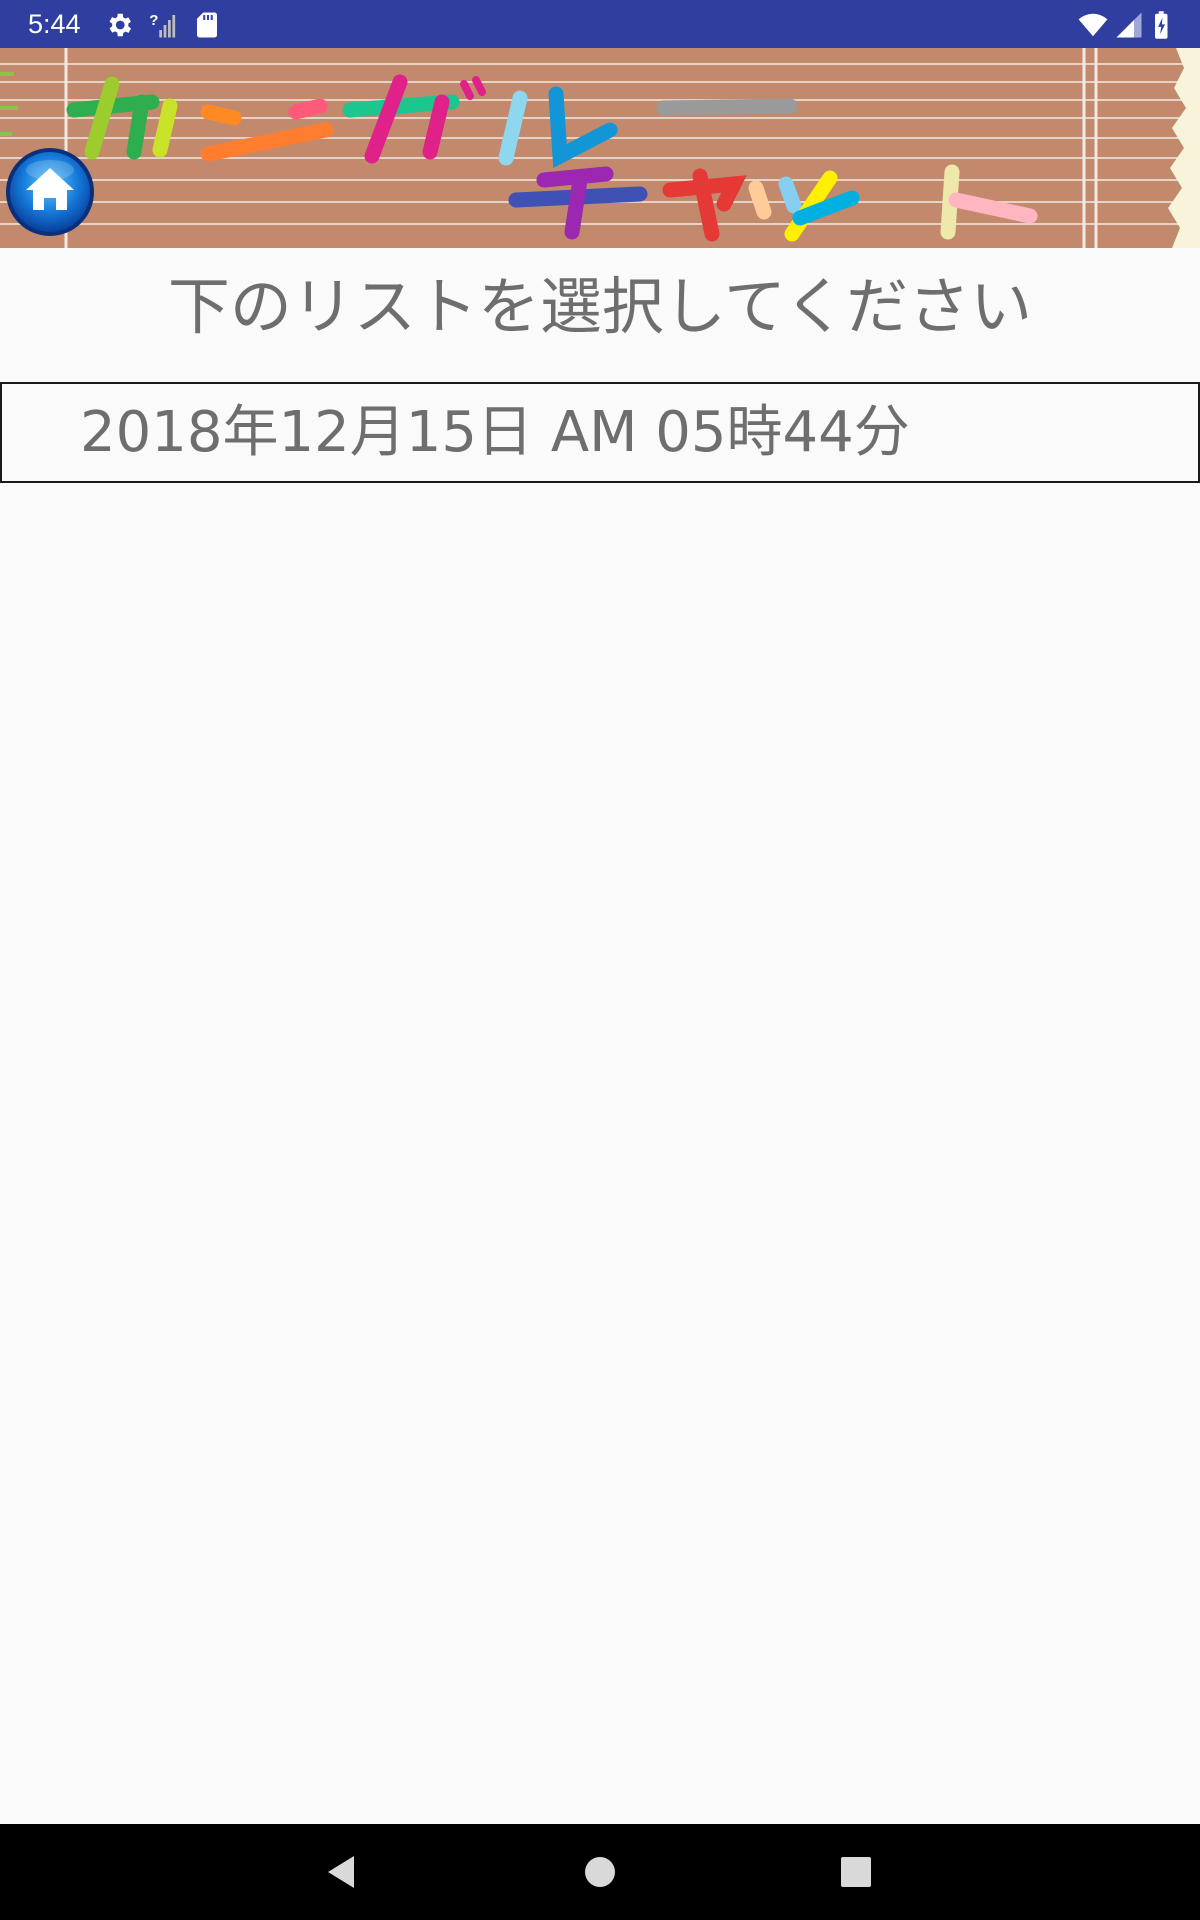  Describe the element at coordinates (495, 432) in the screenshot. I see `list-item-label: 2018年12月15日 AM 05時44分` at that location.